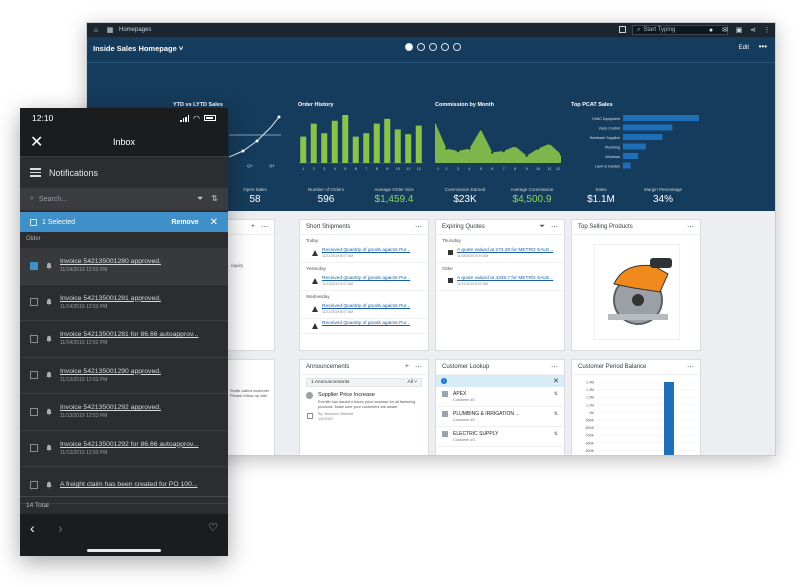  What do you see at coordinates (412, 382) in the screenshot?
I see `announcement-filter-select: All ˅` at bounding box center [412, 382].